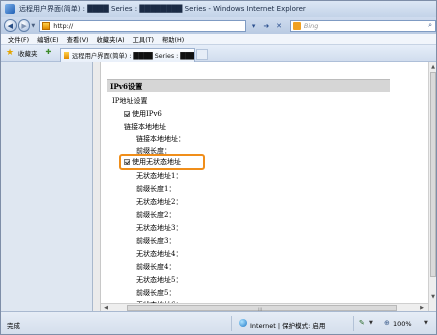  I want to click on stateless-address-5-field: 无状态地址5：, so click(159, 280).